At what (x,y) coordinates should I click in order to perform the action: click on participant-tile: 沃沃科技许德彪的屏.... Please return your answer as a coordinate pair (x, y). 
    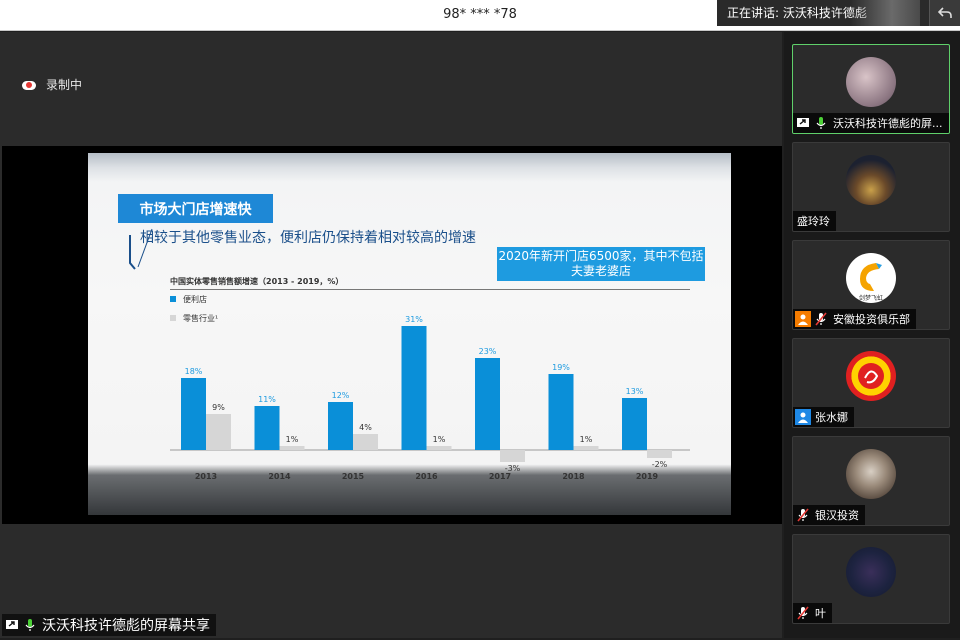
    Looking at the image, I should click on (871, 89).